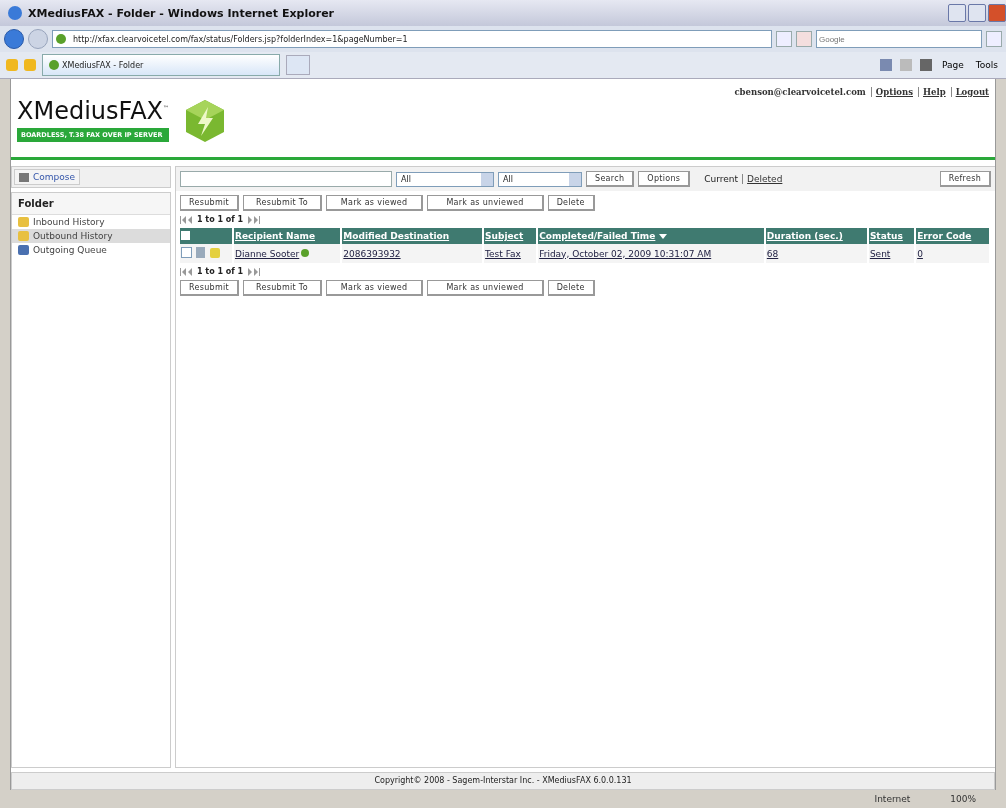  What do you see at coordinates (298, 65) in the screenshot?
I see `new-tab-button` at bounding box center [298, 65].